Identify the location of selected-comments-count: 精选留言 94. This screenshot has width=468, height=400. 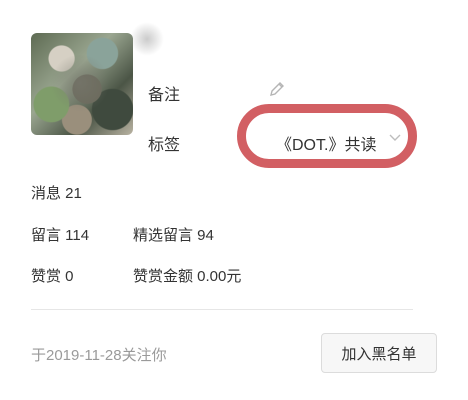
(173, 235).